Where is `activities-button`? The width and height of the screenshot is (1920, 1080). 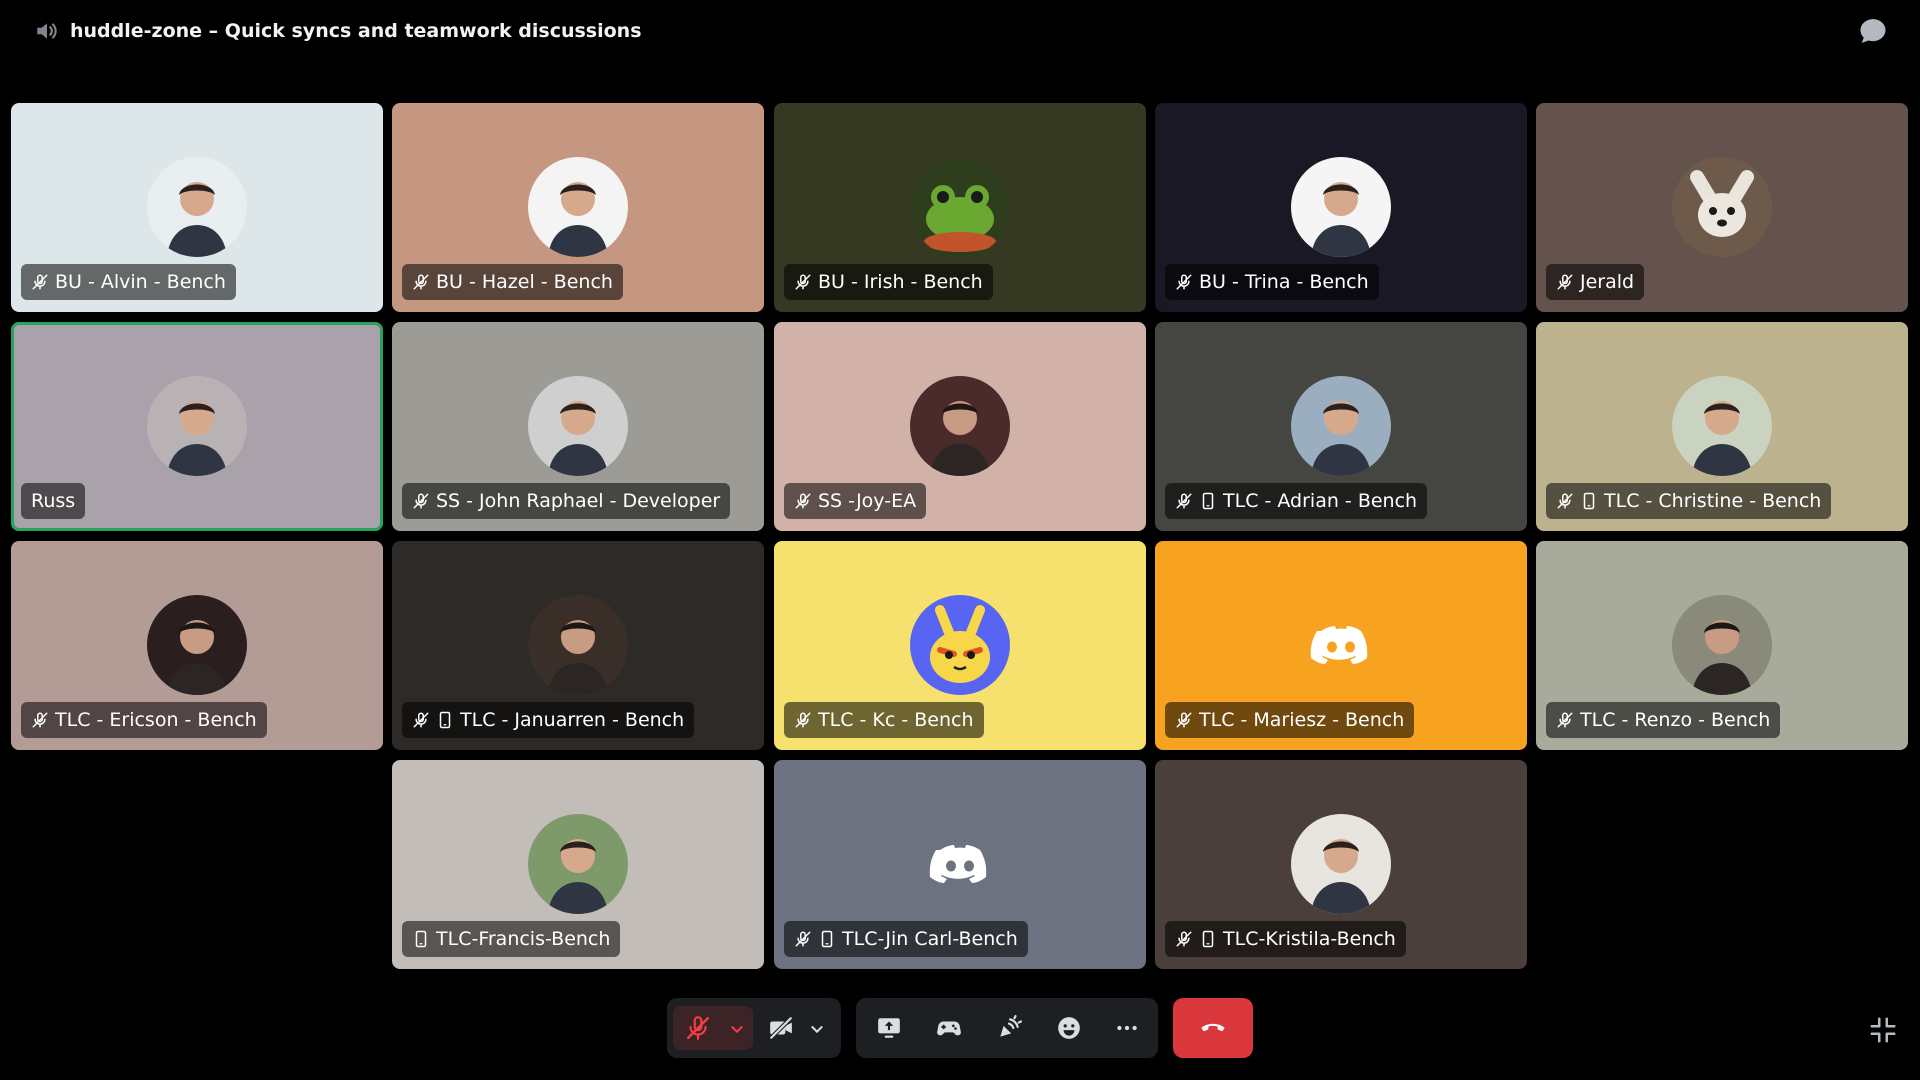
activities-button is located at coordinates (949, 1028).